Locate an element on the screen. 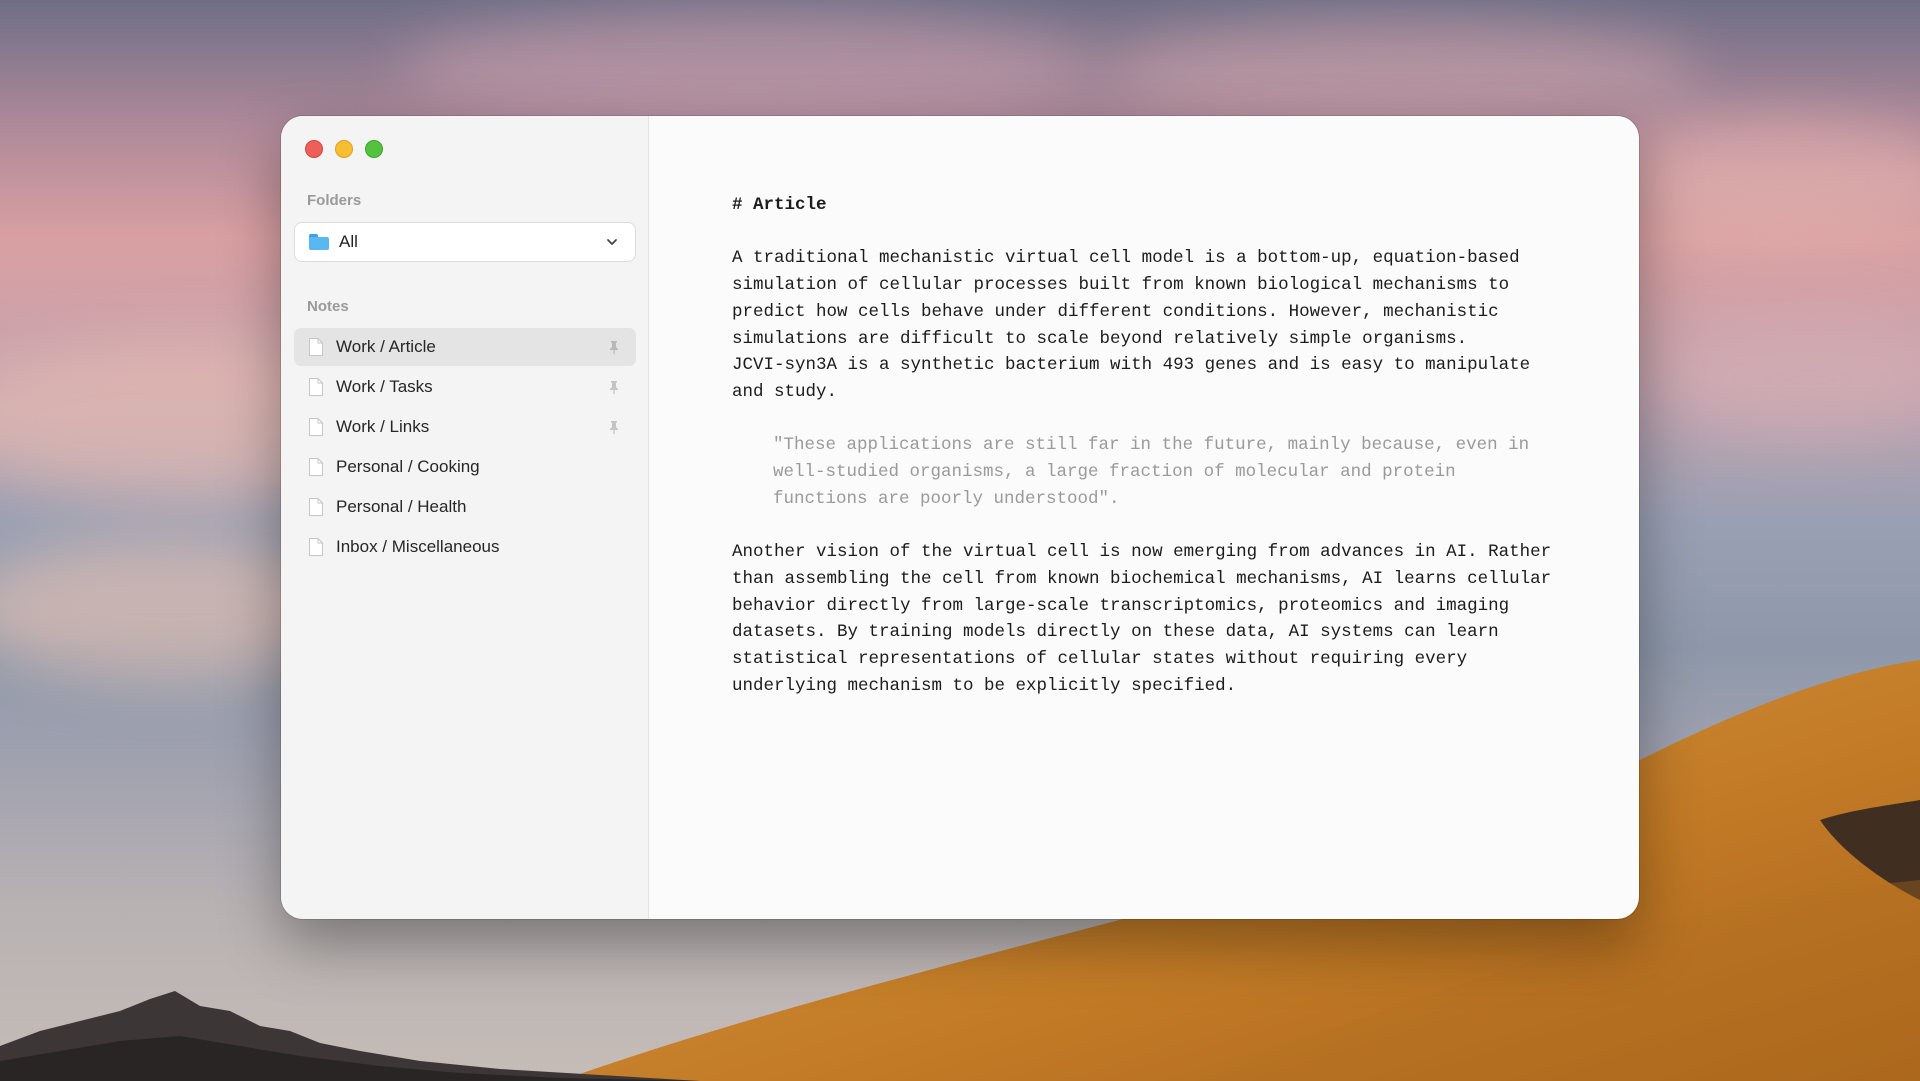  note-label: Work / Links is located at coordinates (383, 426).